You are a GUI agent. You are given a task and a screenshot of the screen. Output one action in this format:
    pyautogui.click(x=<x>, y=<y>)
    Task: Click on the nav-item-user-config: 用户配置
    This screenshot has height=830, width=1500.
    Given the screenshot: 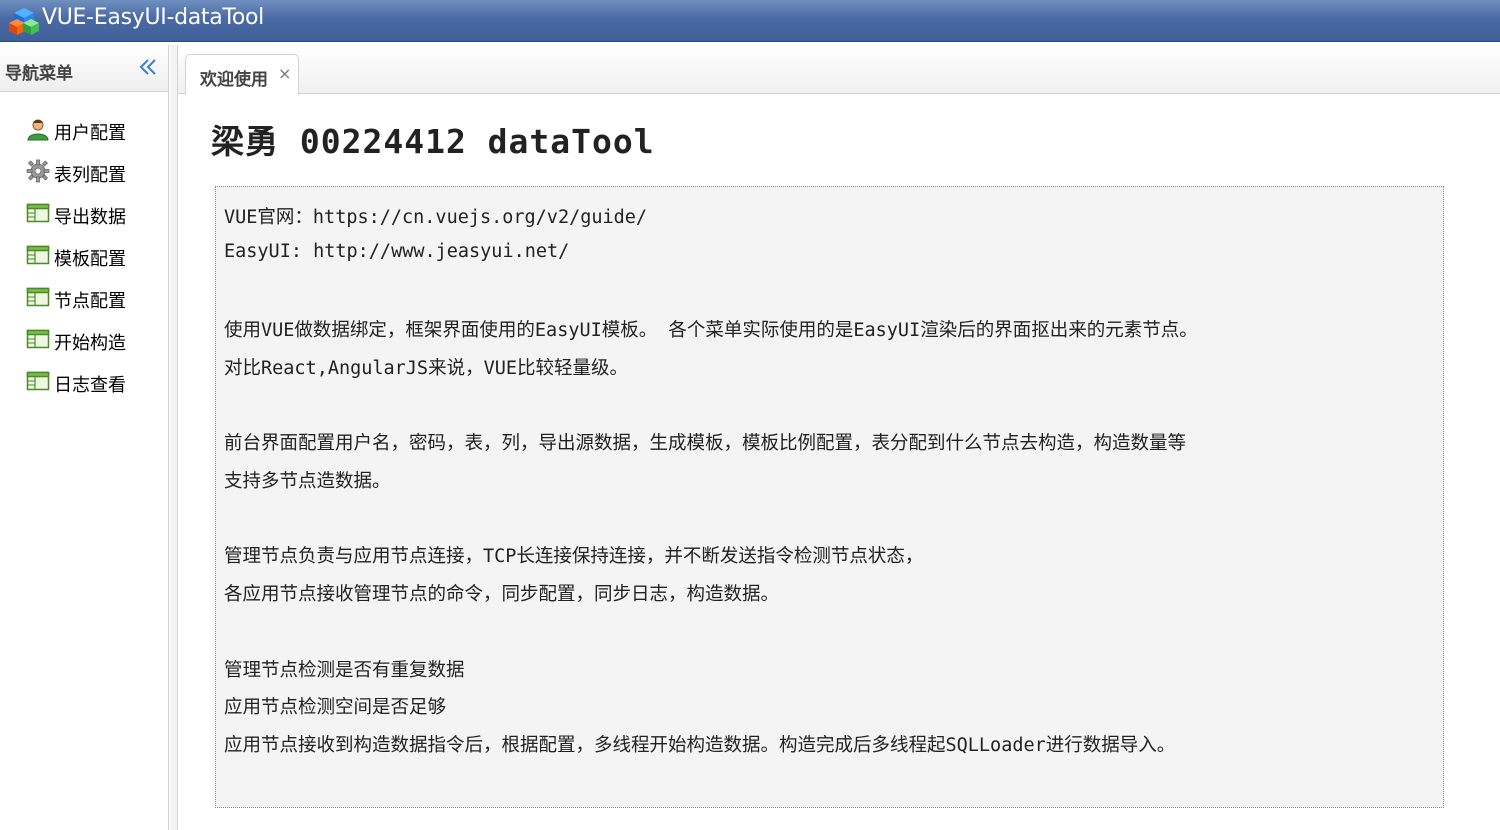 What is the action you would take?
    pyautogui.click(x=91, y=129)
    